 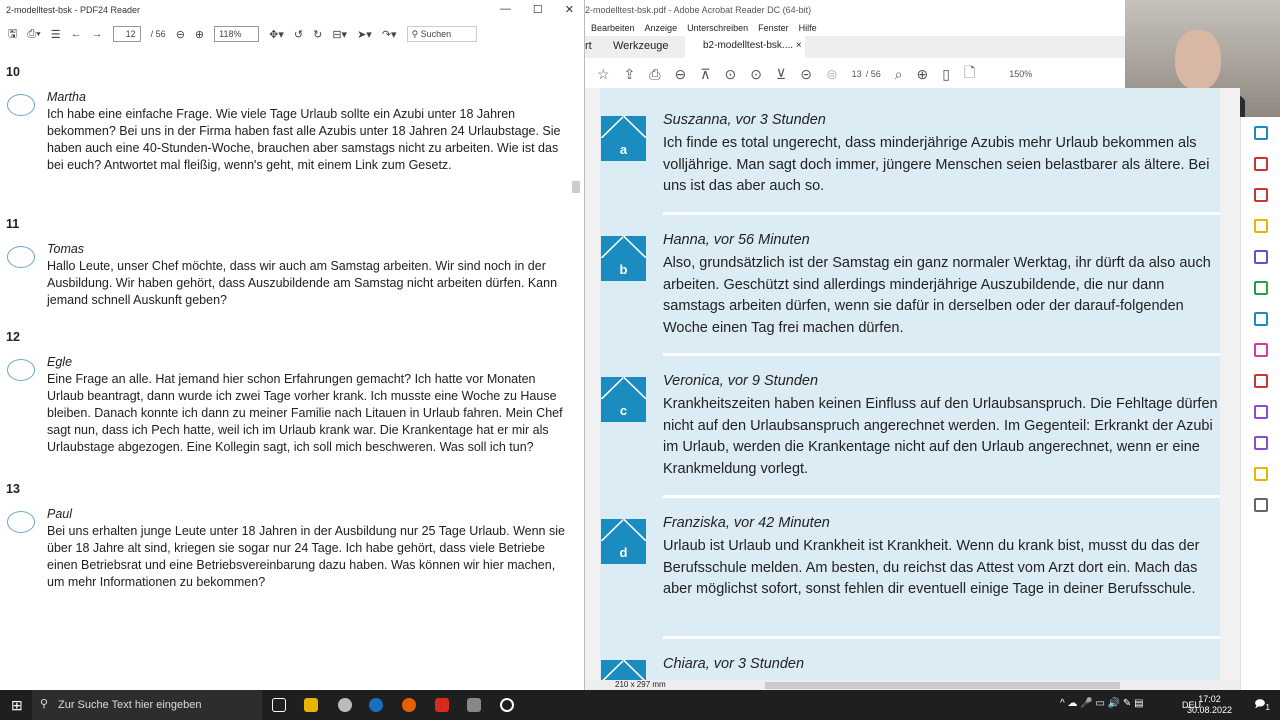 I want to click on create-pdf-icon, so click(x=1260, y=195).